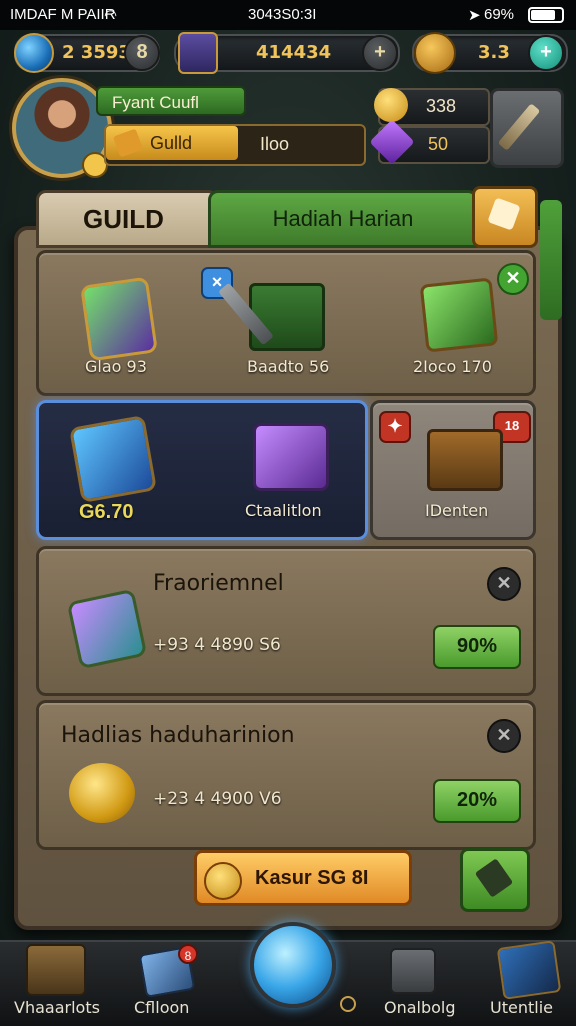  Describe the element at coordinates (551, 260) in the screenshot. I see `panel-side-edge` at that location.